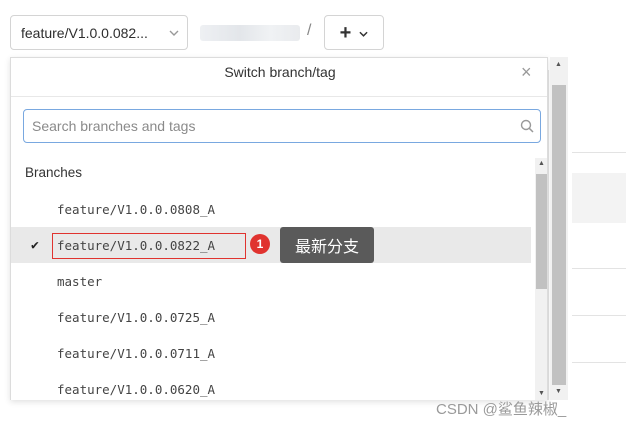 This screenshot has height=428, width=626. What do you see at coordinates (136, 245) in the screenshot?
I see `branch-item-label: feature/V1.0.0.0822_A` at bounding box center [136, 245].